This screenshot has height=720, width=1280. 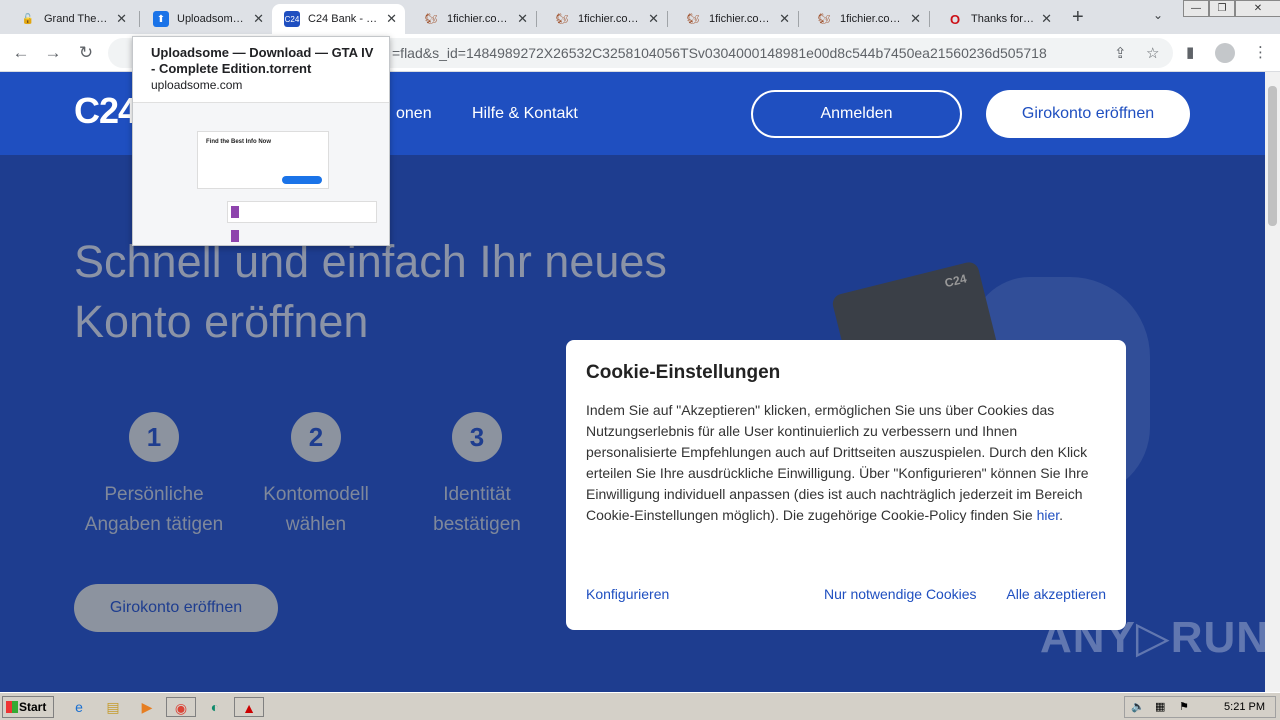 I want to click on upload-icon: ⬆, so click(x=161, y=19).